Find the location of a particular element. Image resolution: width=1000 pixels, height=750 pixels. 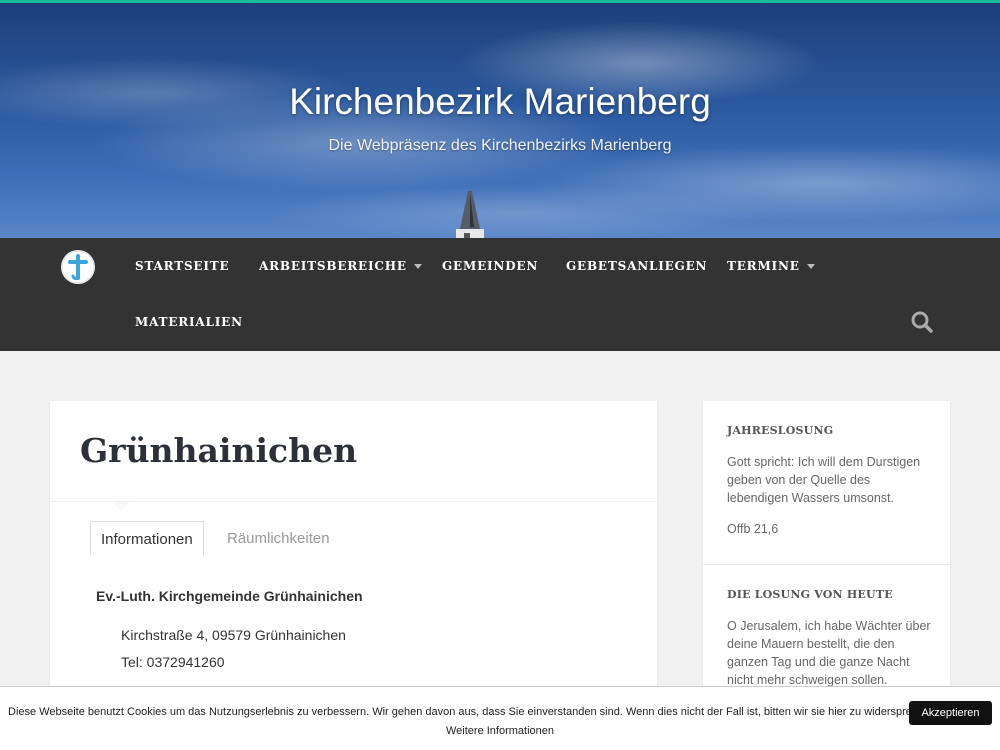

nav-item-arbeitsbereiche: ARBEITSBEREICHE is located at coordinates (340, 266).